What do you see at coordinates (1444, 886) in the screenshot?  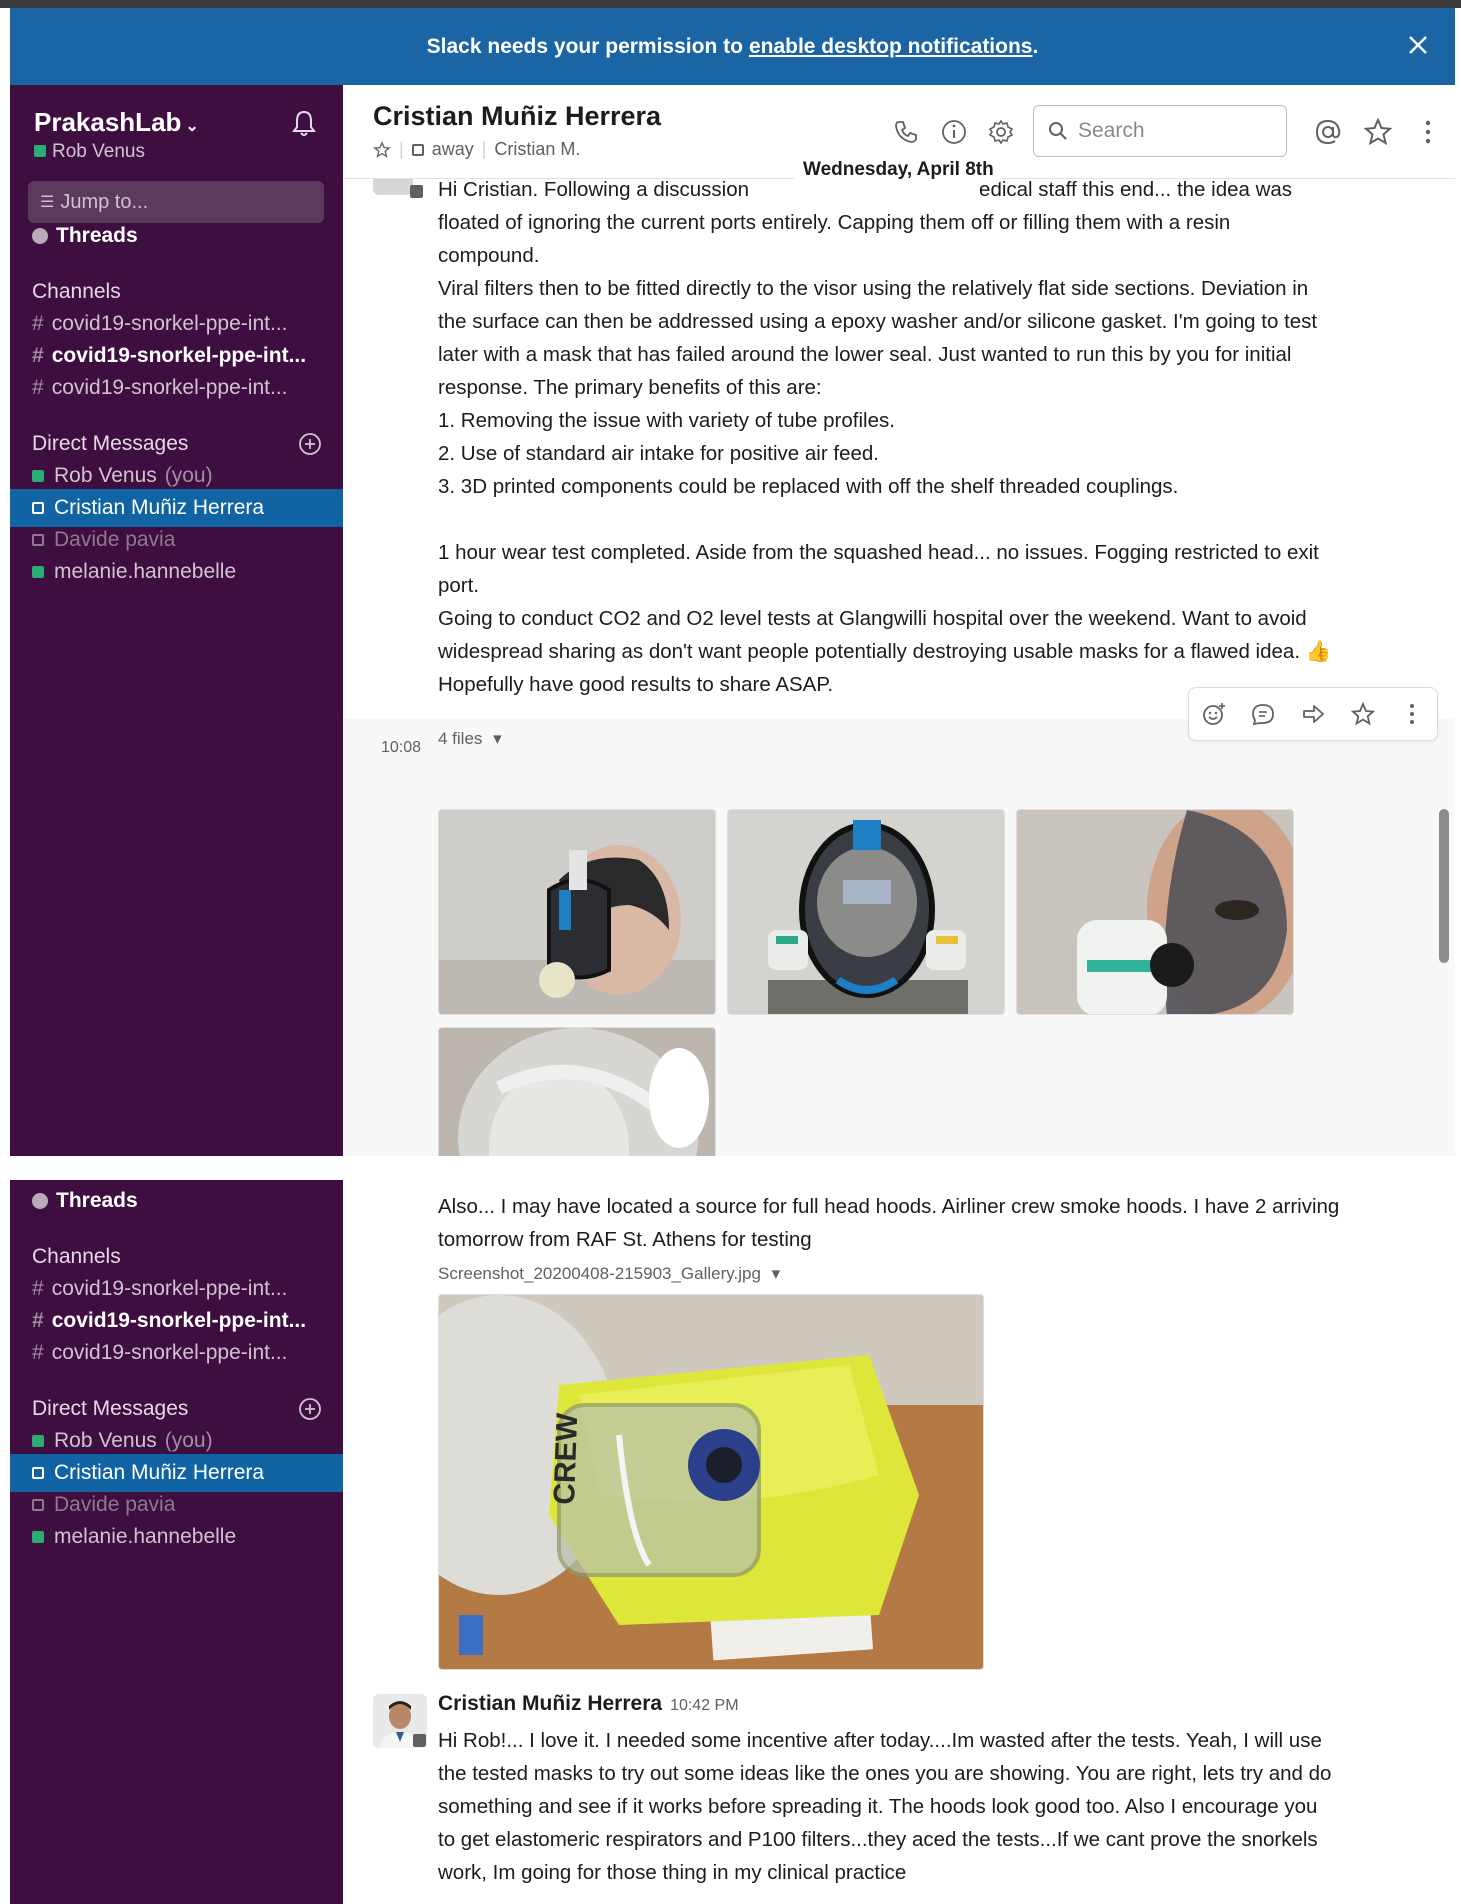 I see `scrollbar` at bounding box center [1444, 886].